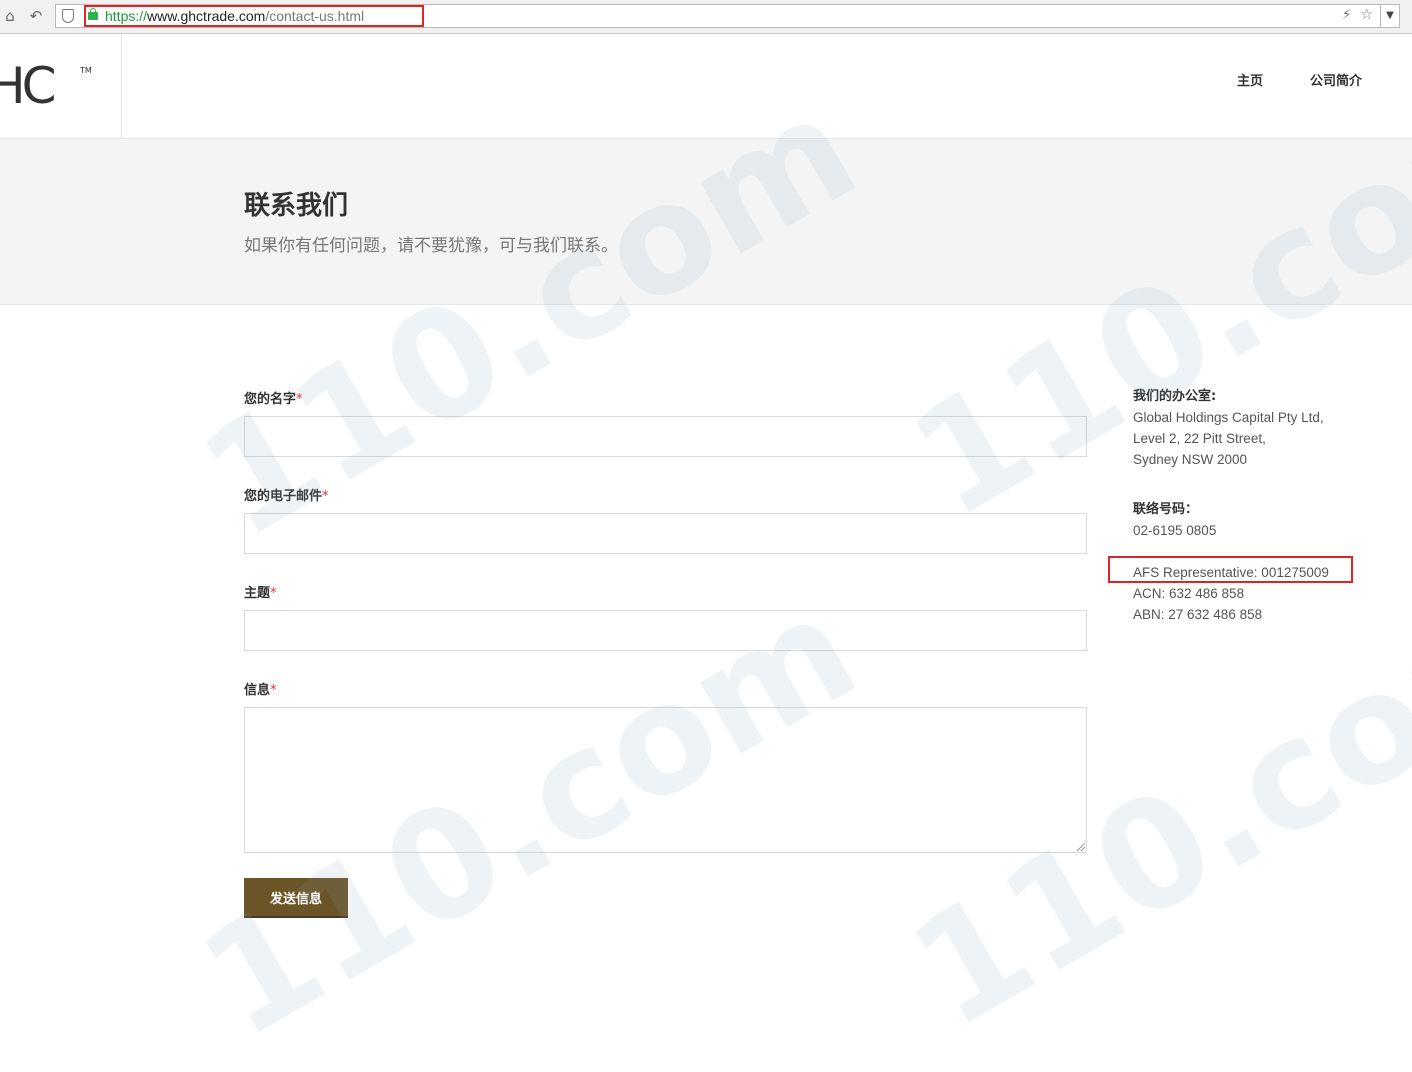 This screenshot has width=1412, height=1072. Describe the element at coordinates (273, 399) in the screenshot. I see `name-label: 您的名字*` at that location.